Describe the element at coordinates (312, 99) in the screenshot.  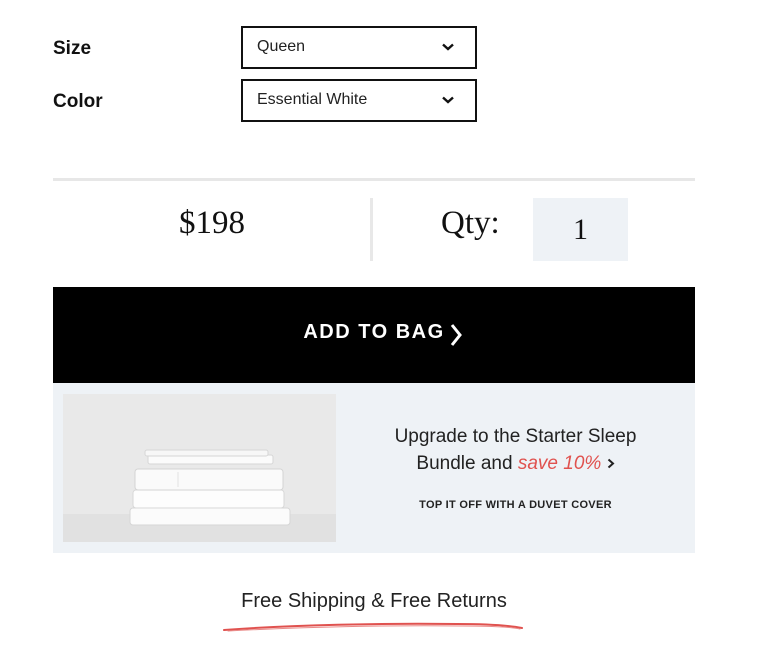
I see `color-select-value: Essential White` at that location.